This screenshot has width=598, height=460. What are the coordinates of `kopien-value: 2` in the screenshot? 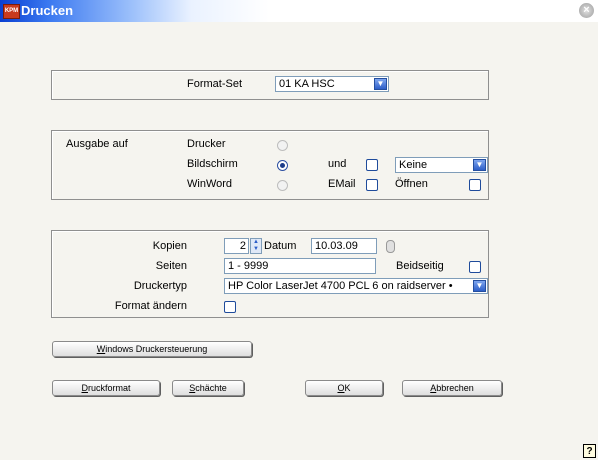 It's located at (242, 246).